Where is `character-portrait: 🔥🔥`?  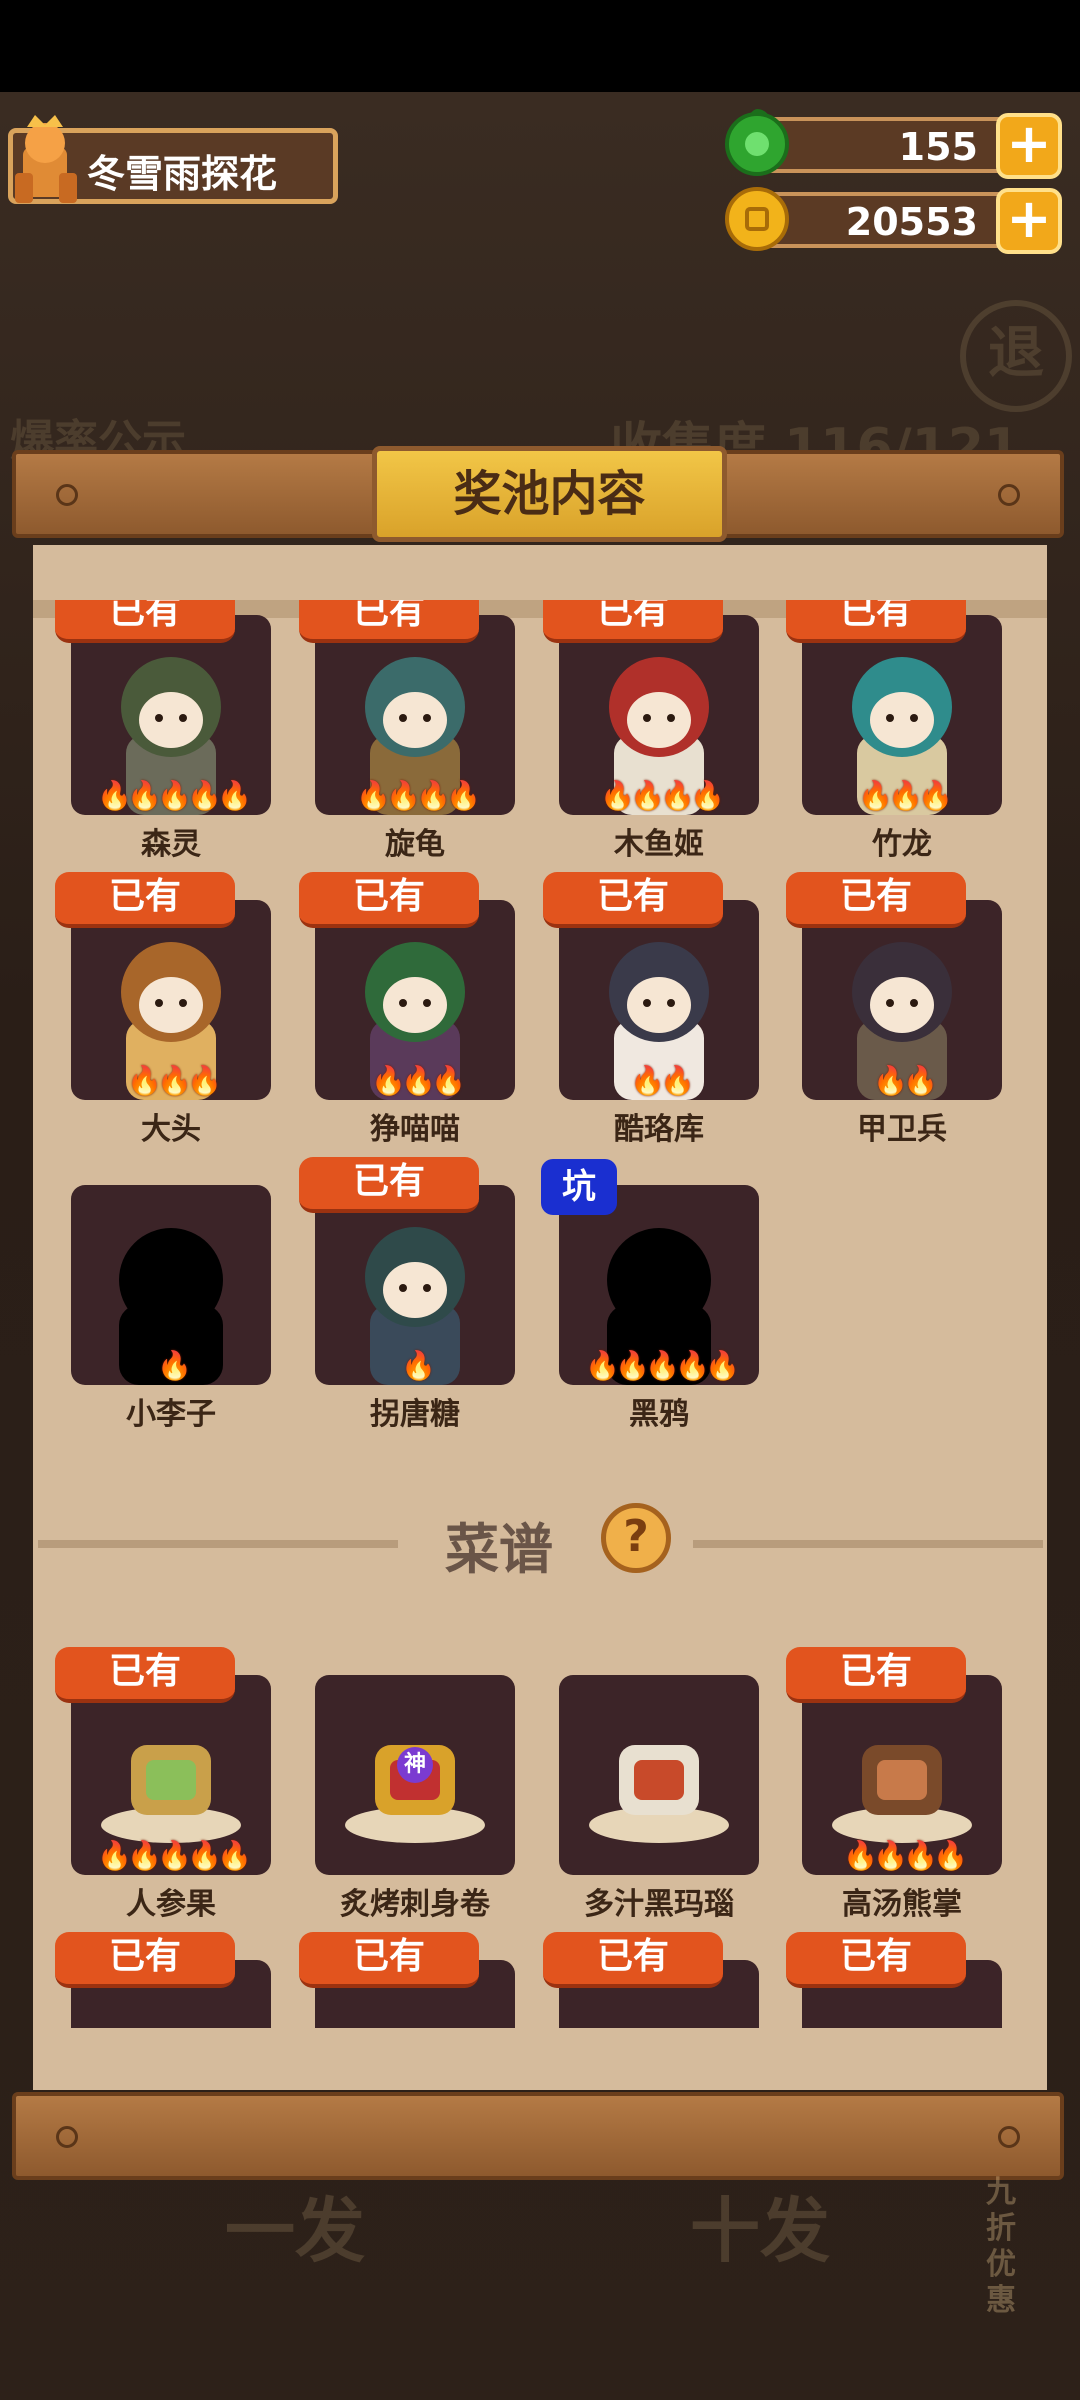 character-portrait: 🔥🔥 is located at coordinates (902, 1000).